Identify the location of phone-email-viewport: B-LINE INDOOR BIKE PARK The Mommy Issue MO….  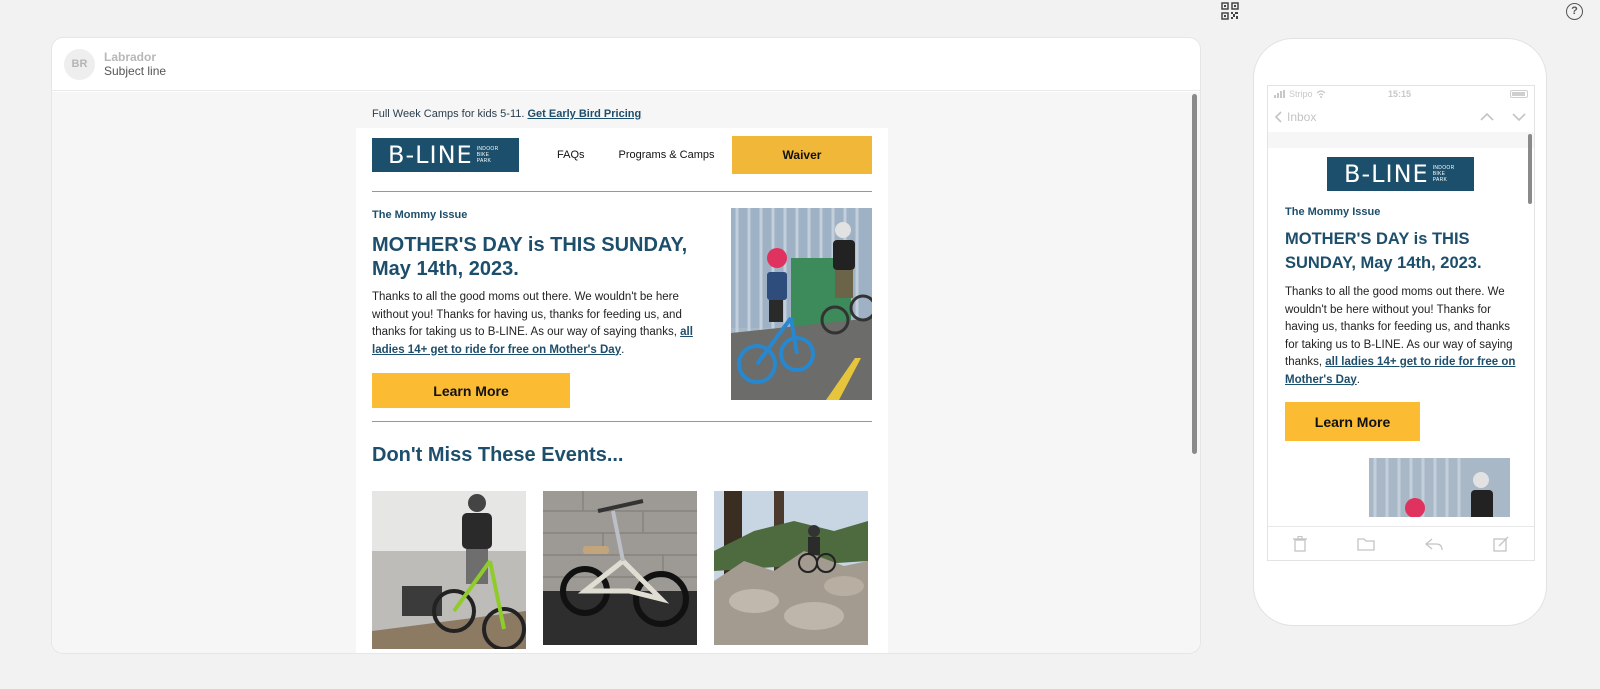
(1401, 324).